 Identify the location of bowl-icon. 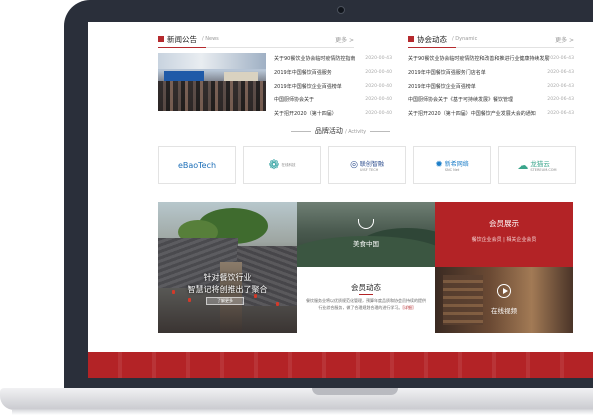
(366, 224).